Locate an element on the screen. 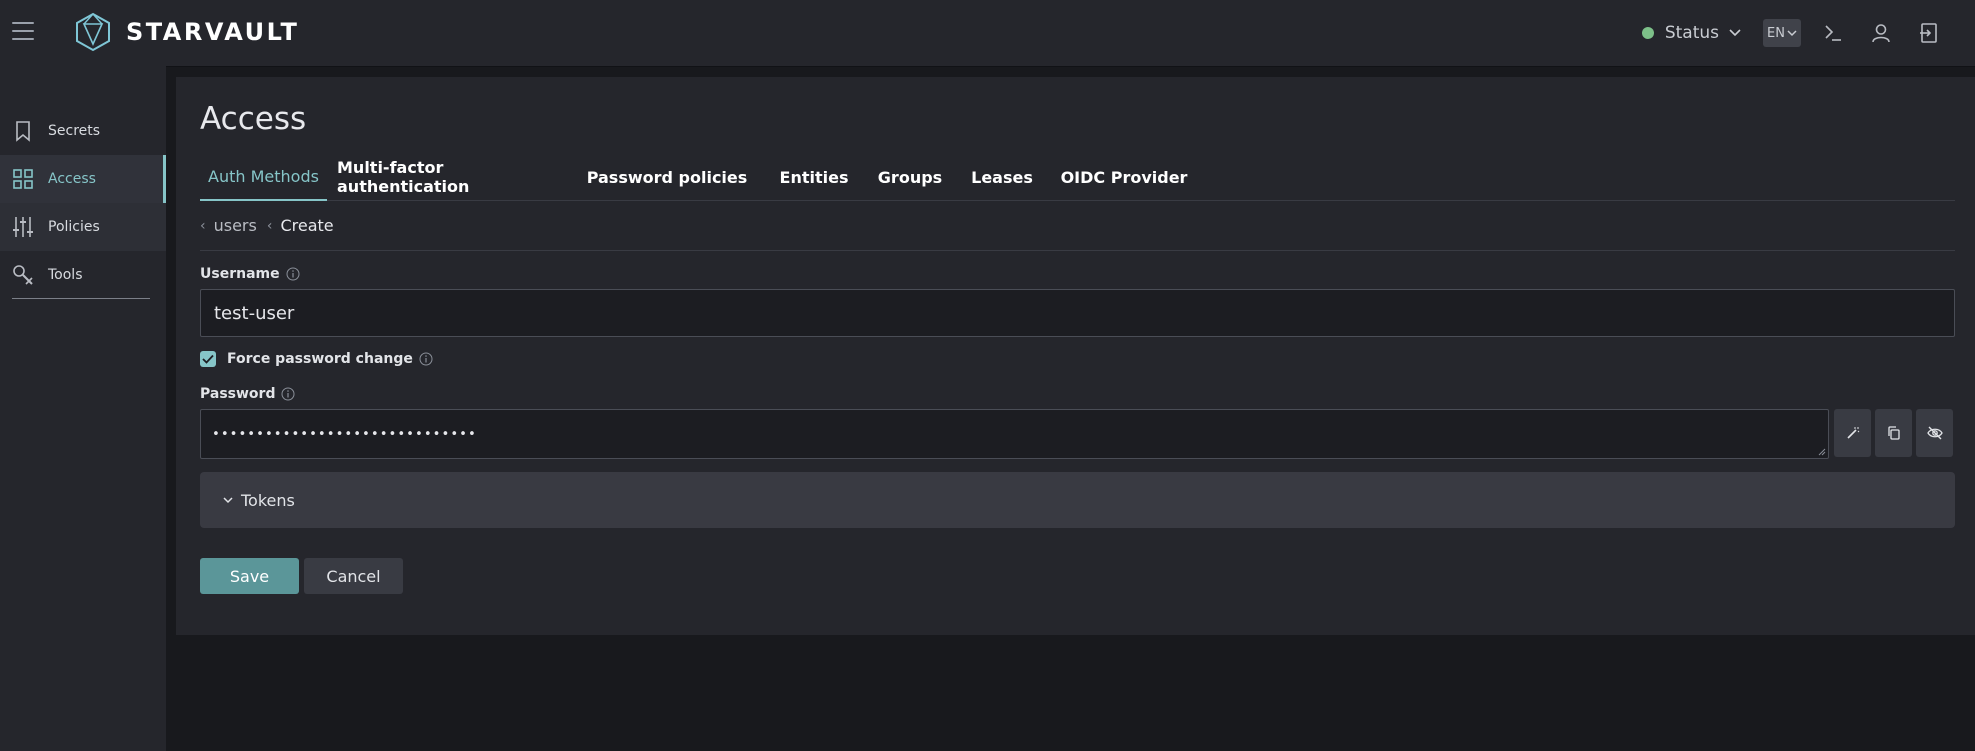  tab-multi-factor-authentication: Multi-factor authentication is located at coordinates (451, 177).